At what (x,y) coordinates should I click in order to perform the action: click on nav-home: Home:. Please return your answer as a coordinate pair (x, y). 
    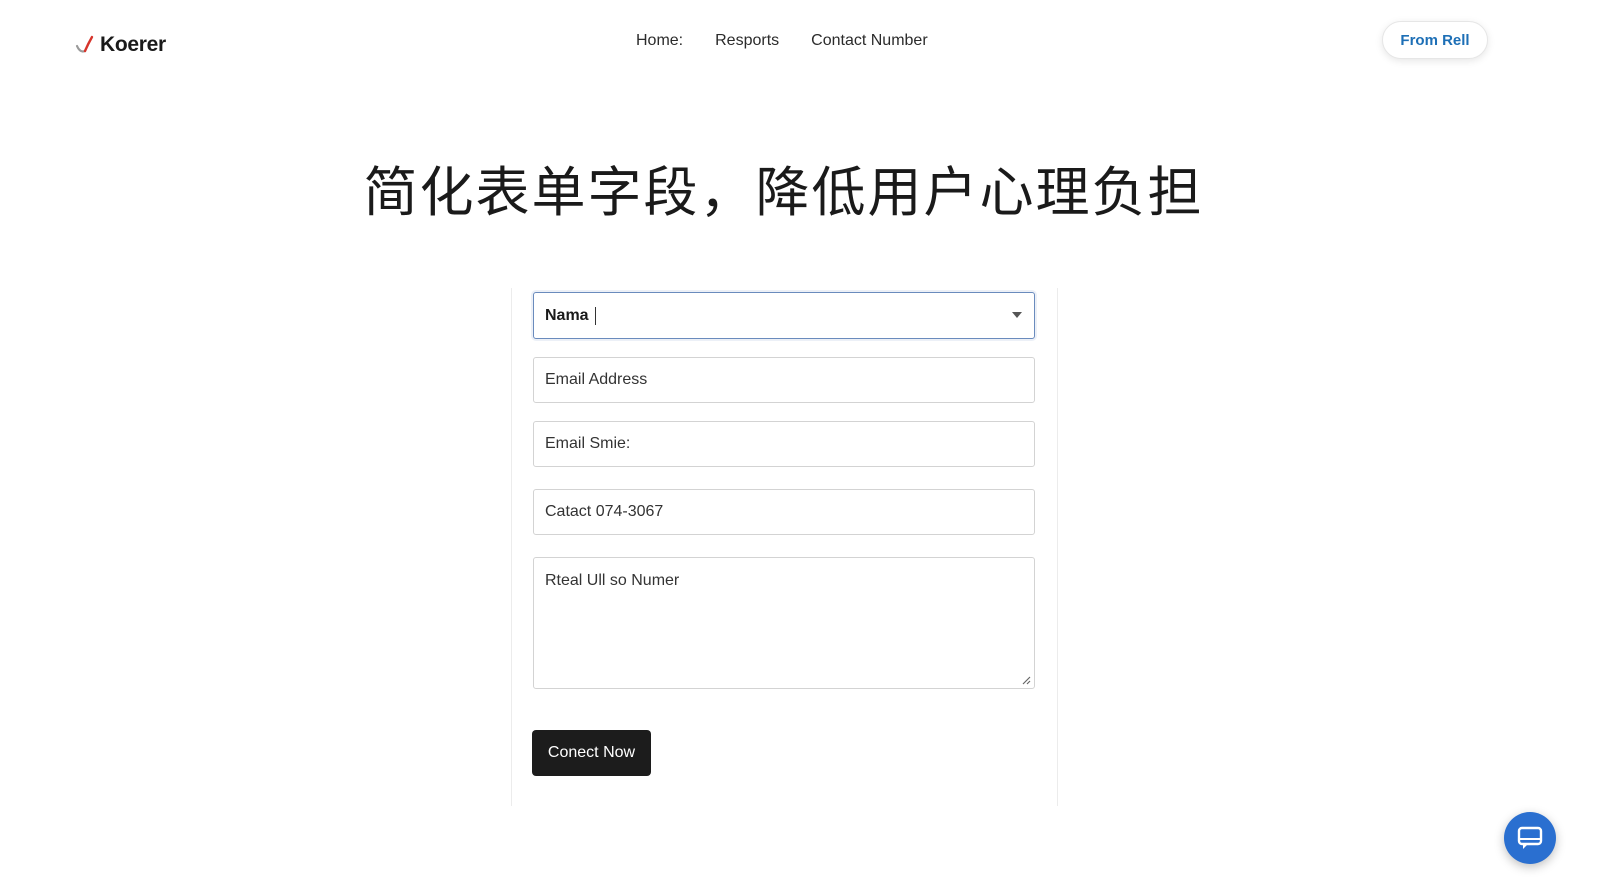
    Looking at the image, I should click on (659, 41).